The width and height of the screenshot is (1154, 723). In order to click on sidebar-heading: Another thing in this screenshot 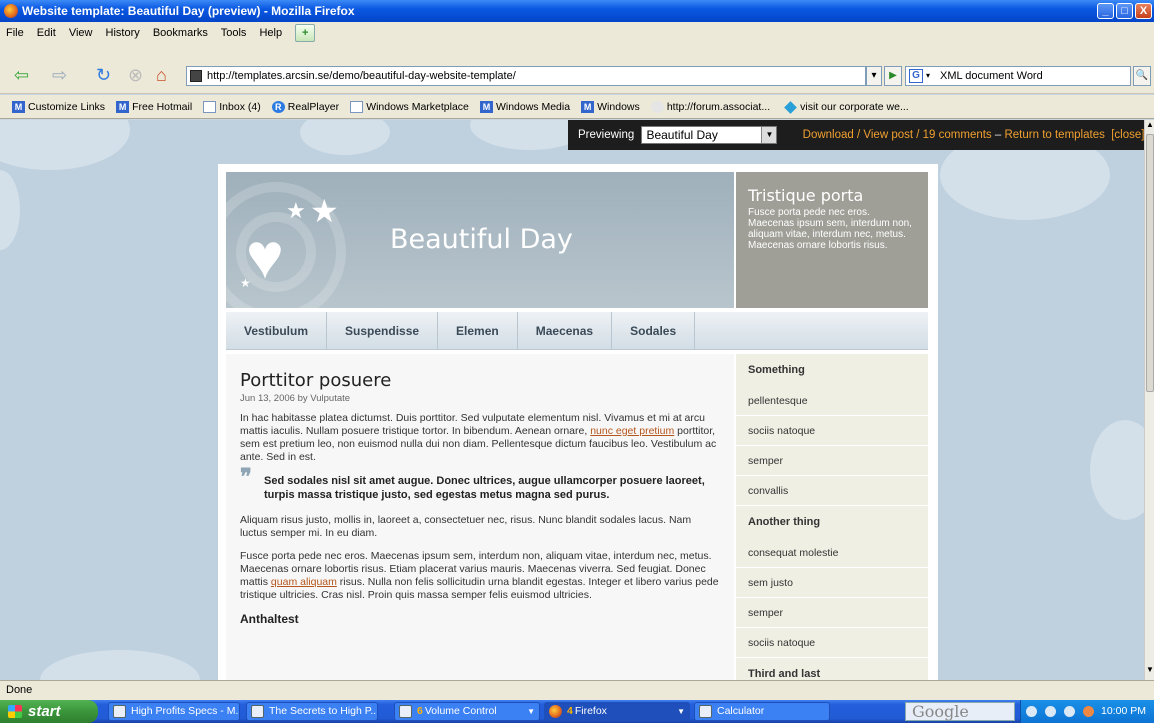, I will do `click(784, 522)`.